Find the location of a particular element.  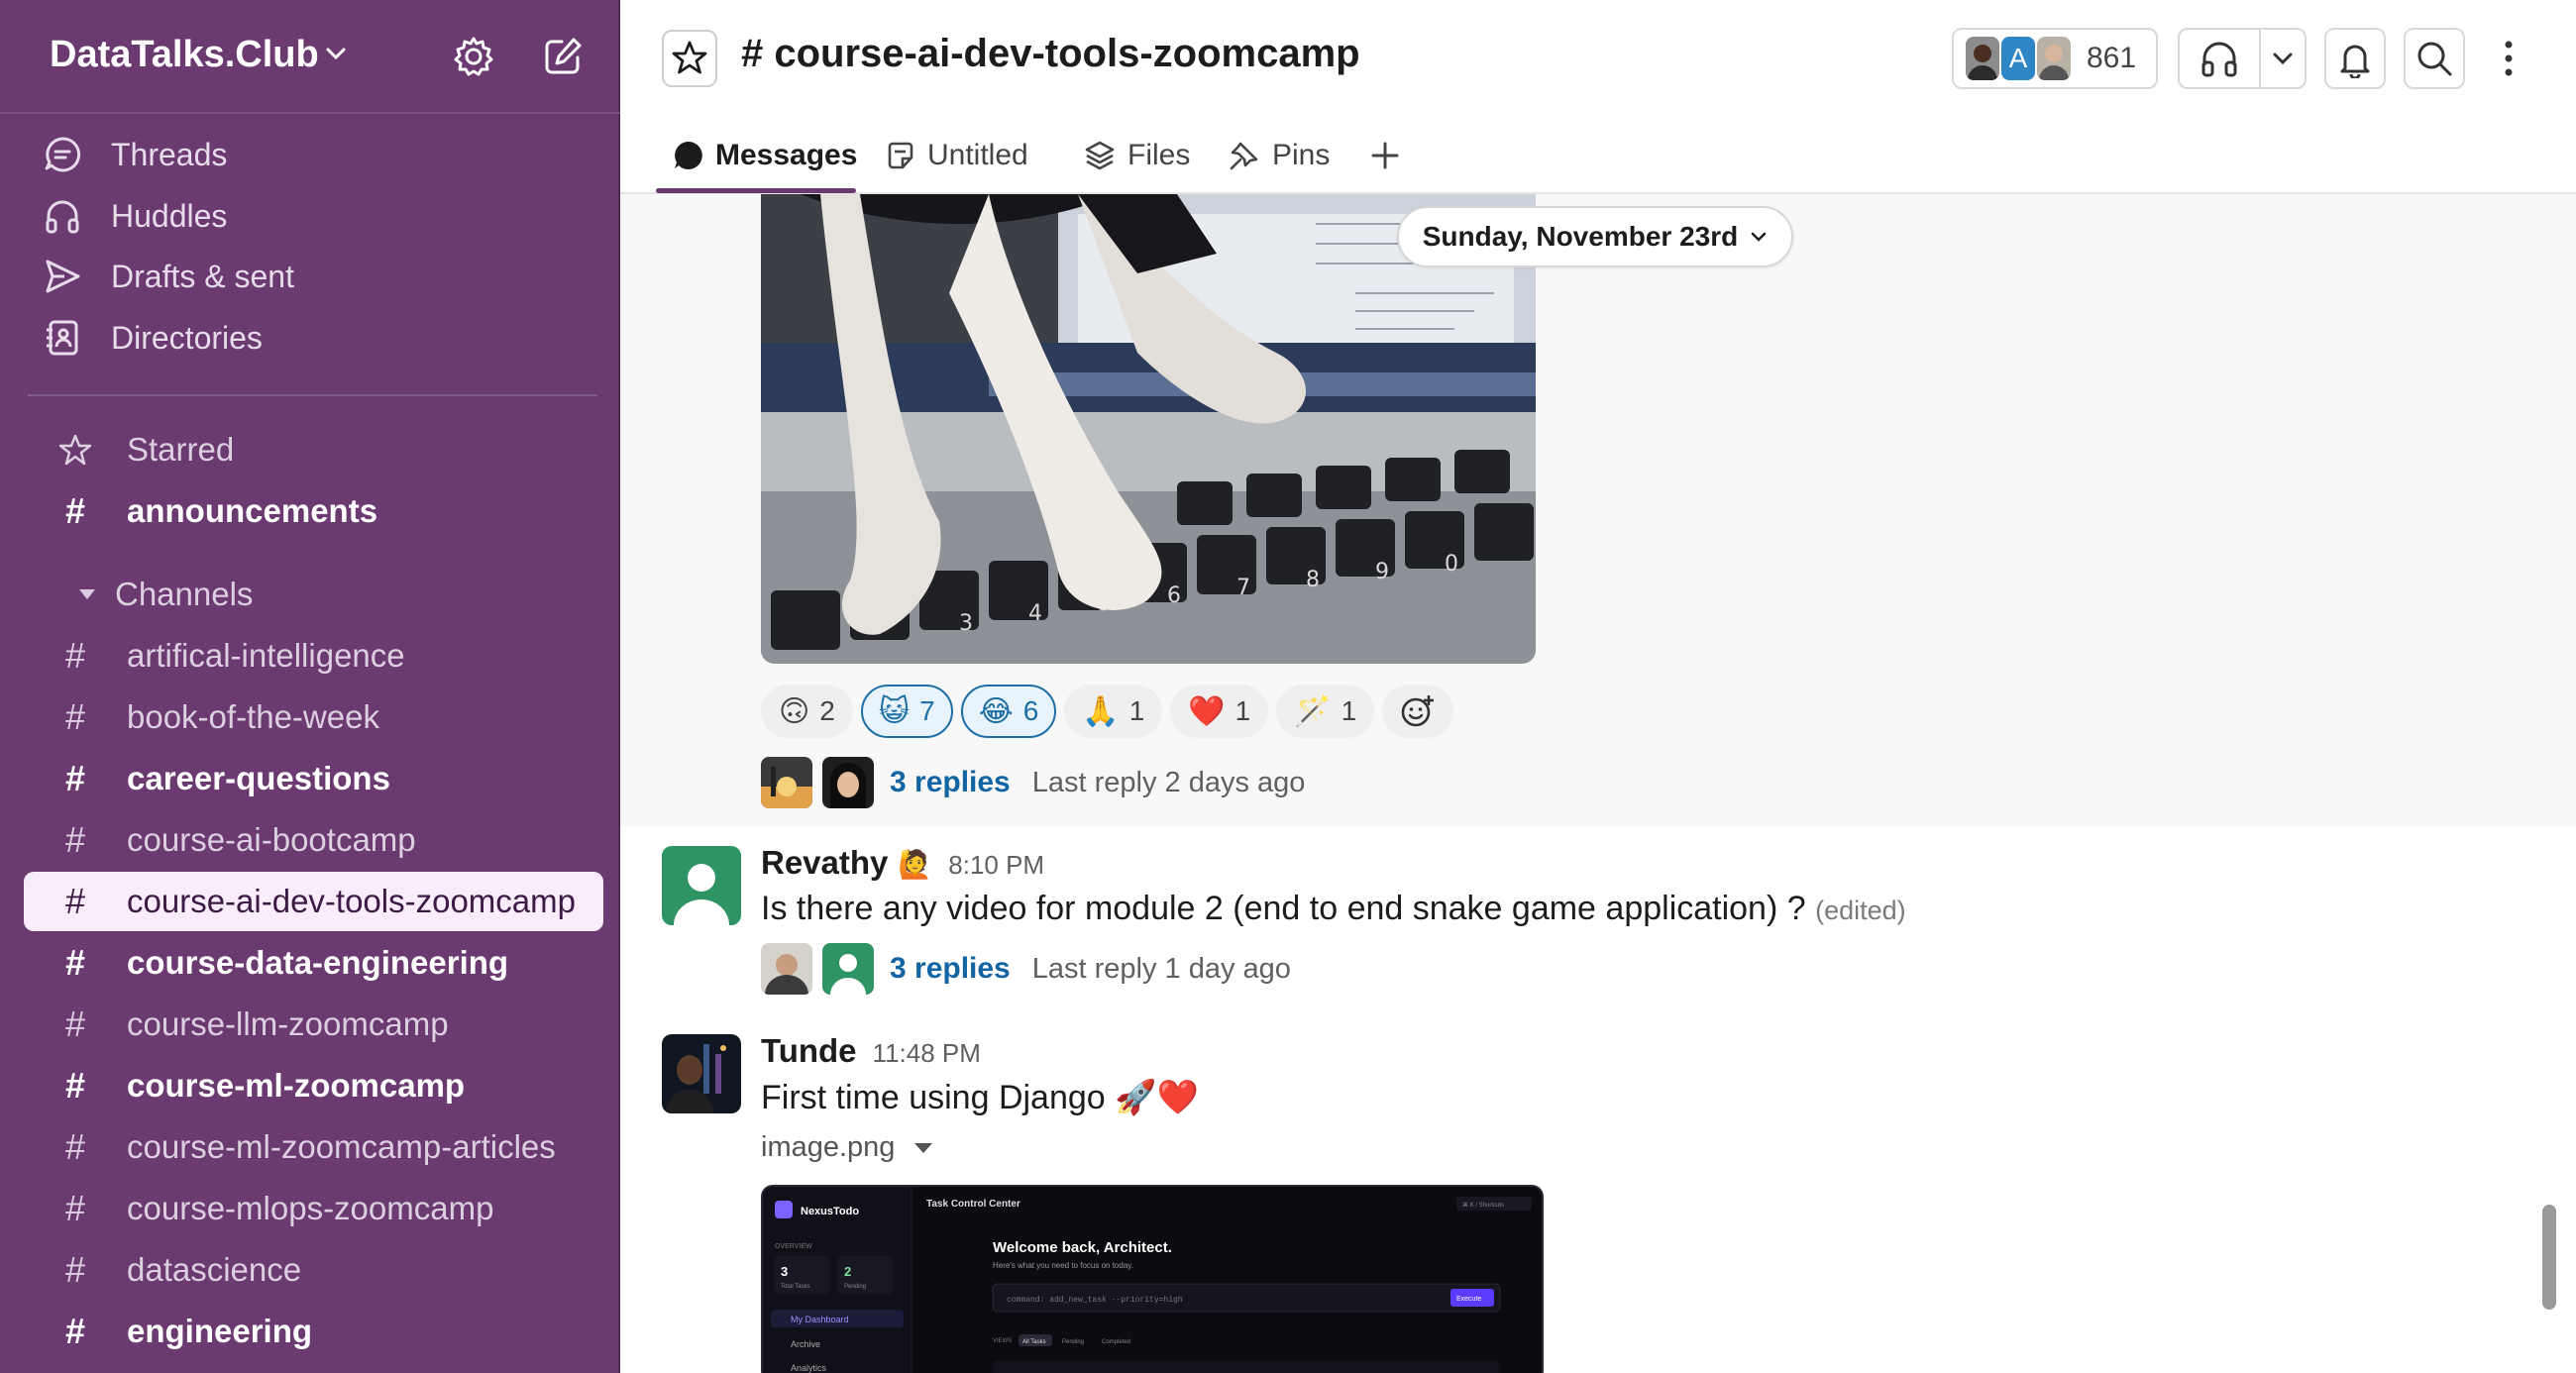

more-options-button is located at coordinates (2508, 58).